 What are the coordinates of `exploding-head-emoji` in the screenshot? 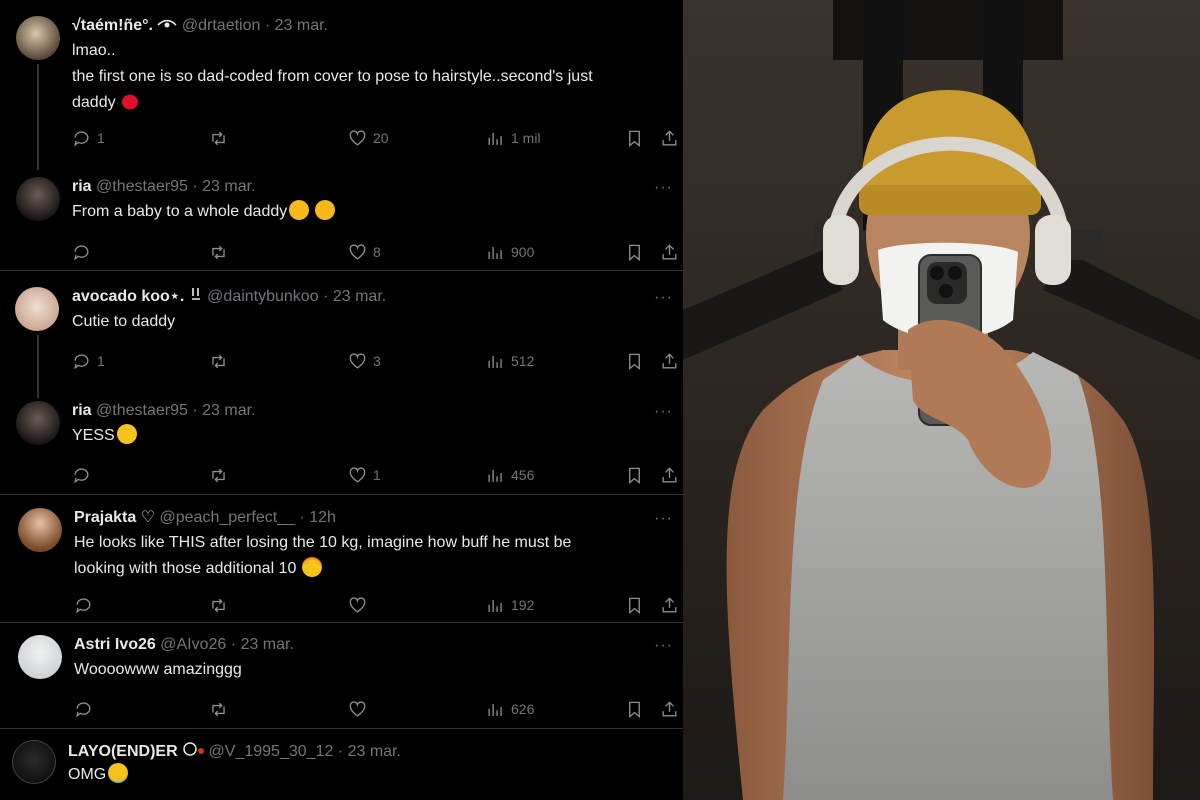 It's located at (312, 567).